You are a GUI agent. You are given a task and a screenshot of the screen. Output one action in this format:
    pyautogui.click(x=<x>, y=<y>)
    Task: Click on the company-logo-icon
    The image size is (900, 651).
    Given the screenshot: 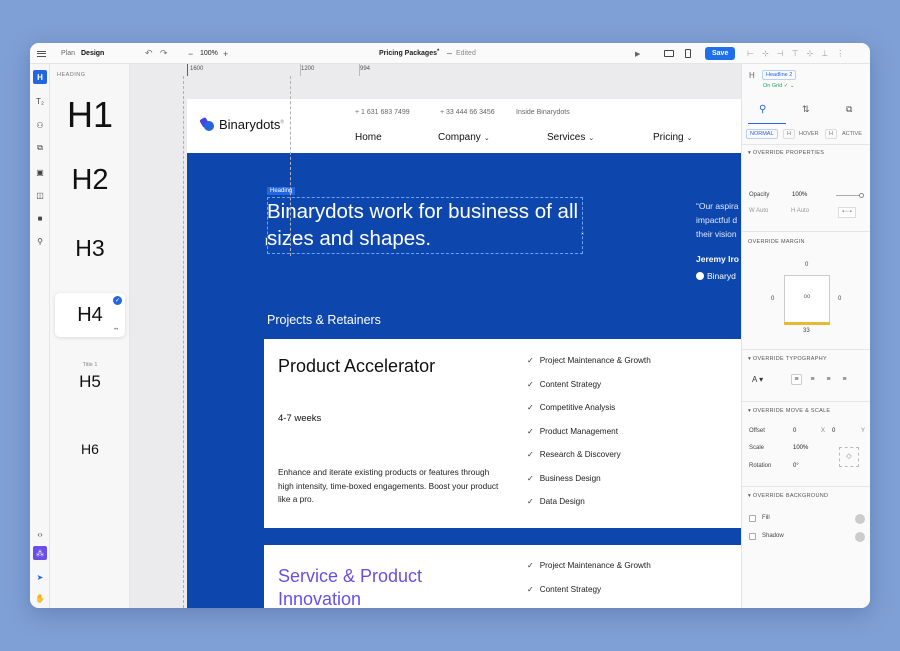 What is the action you would take?
    pyautogui.click(x=700, y=276)
    